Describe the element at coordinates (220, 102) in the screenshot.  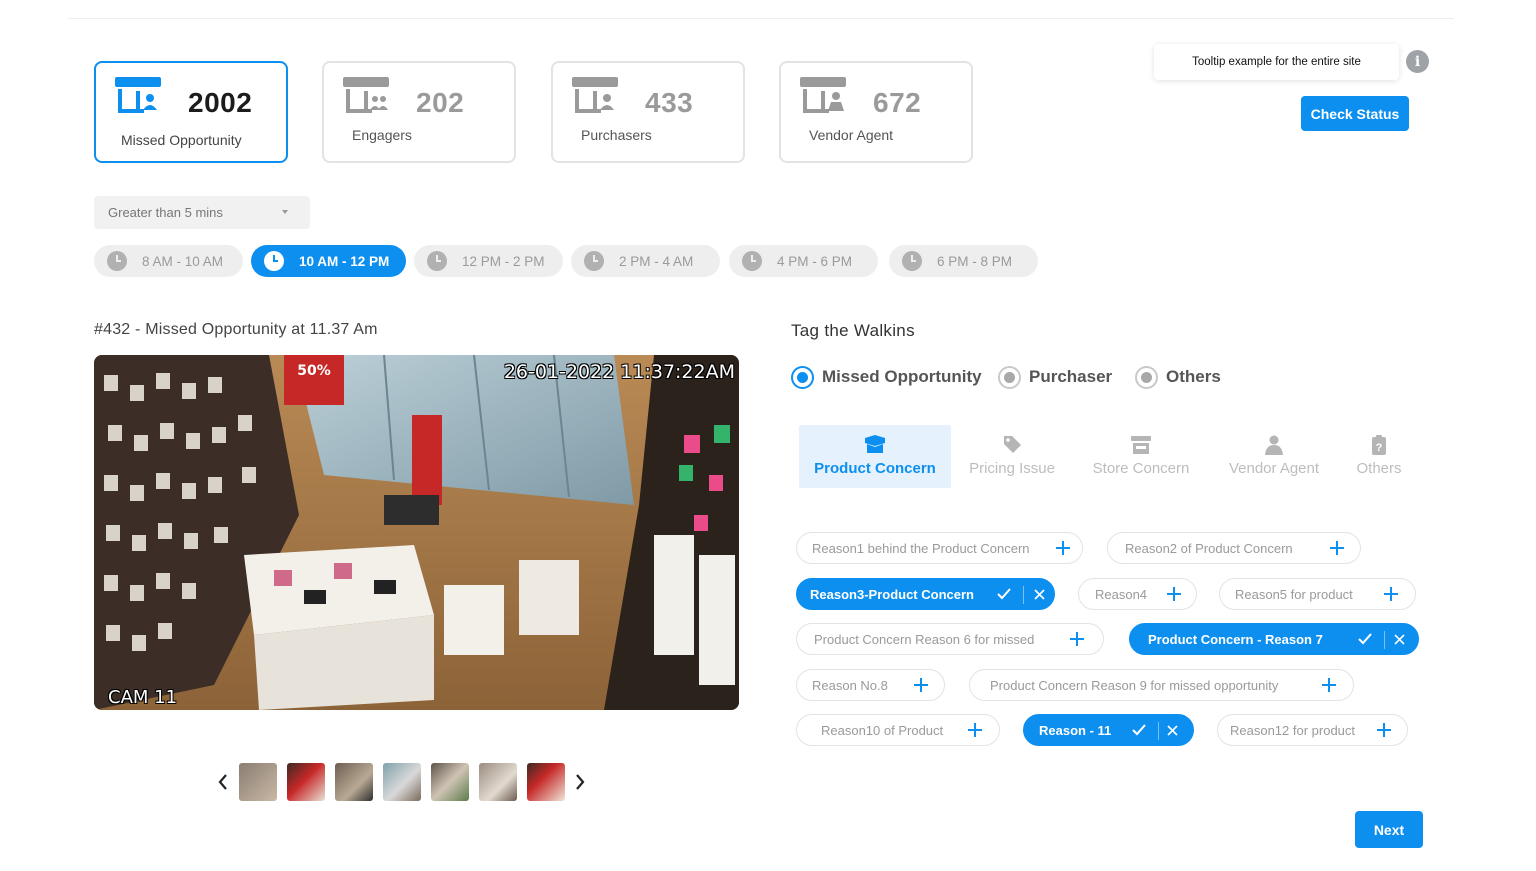
I see `stat-value: 2002` at that location.